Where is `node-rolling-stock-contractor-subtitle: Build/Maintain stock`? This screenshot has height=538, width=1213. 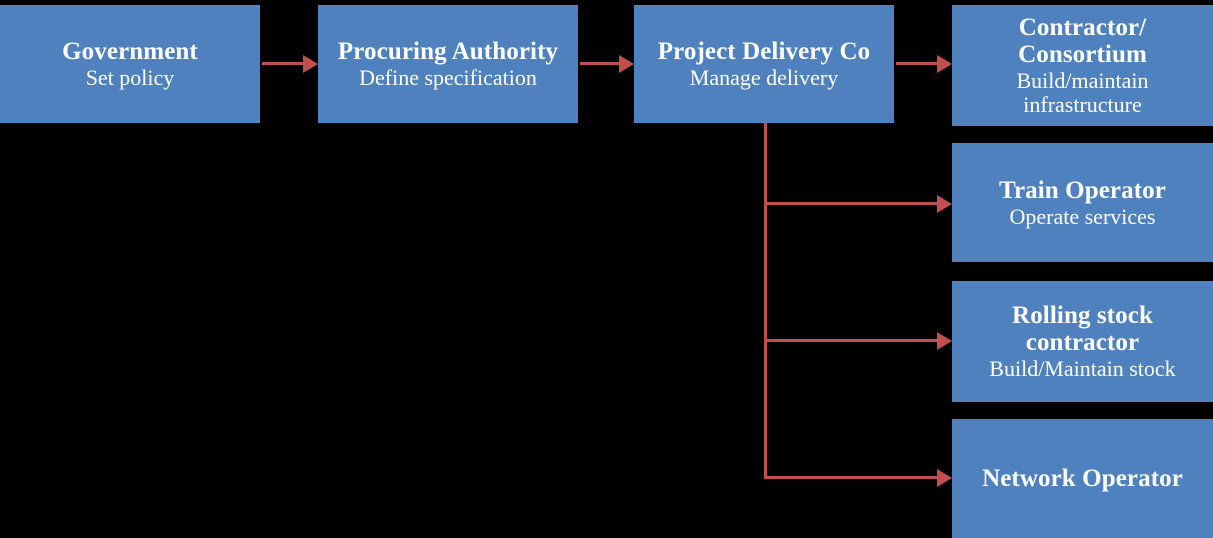
node-rolling-stock-contractor-subtitle: Build/Maintain stock is located at coordinates (1082, 369).